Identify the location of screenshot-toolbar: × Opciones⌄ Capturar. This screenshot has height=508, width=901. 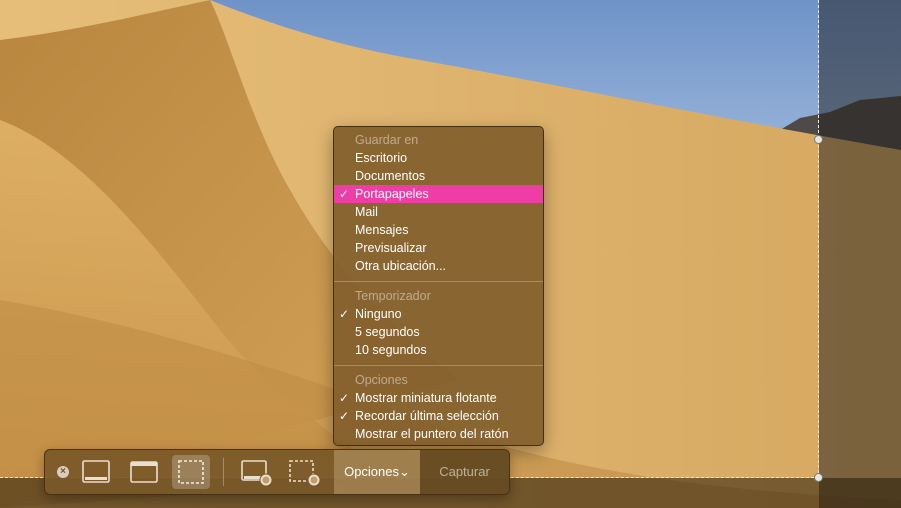
(277, 472).